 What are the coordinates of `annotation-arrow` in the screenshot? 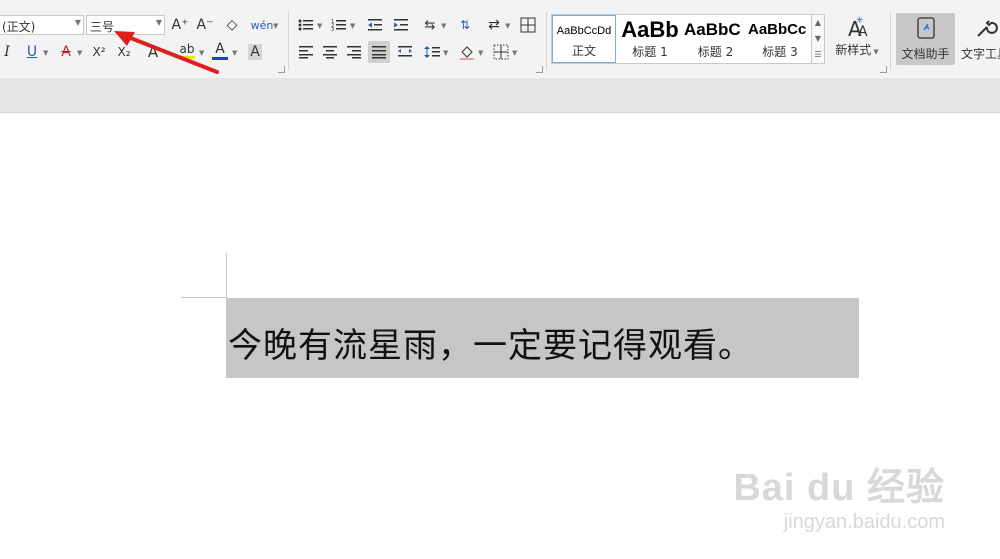 It's located at (166, 52).